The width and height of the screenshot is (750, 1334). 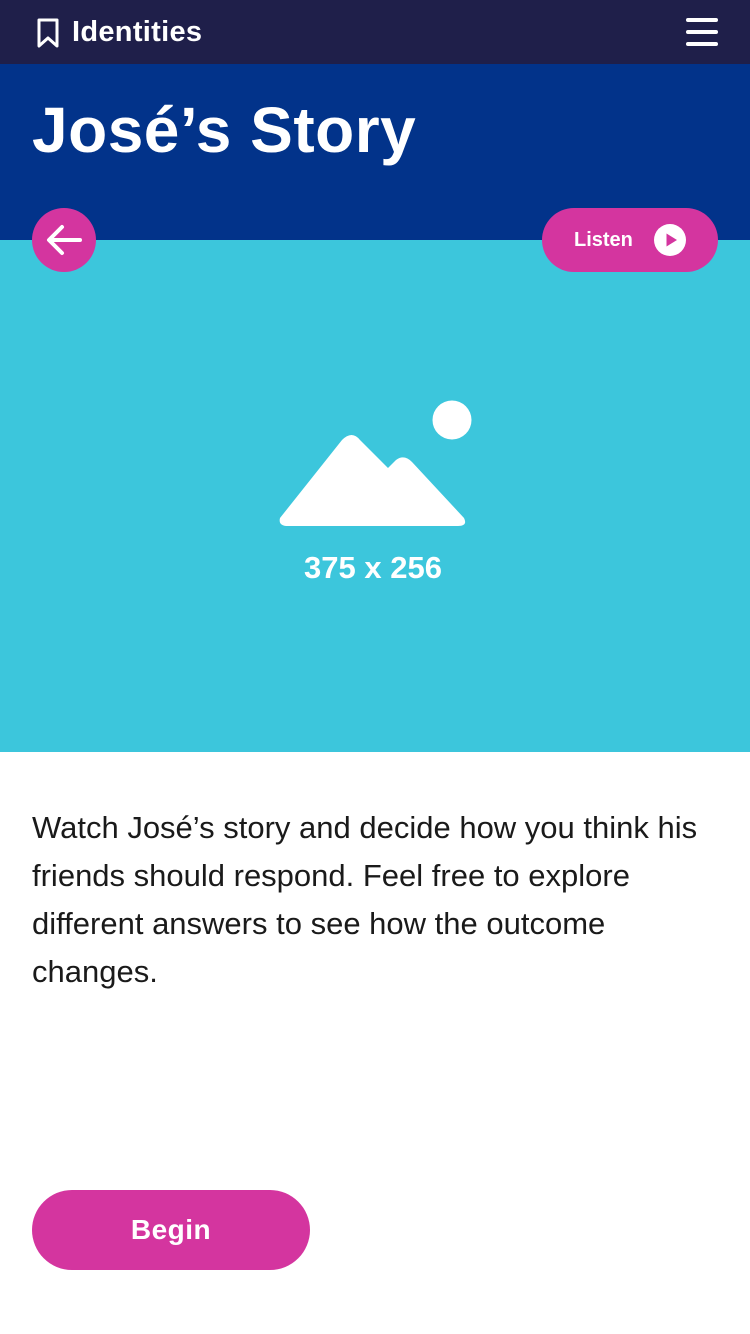 I want to click on listen-button: Listen, so click(x=630, y=240).